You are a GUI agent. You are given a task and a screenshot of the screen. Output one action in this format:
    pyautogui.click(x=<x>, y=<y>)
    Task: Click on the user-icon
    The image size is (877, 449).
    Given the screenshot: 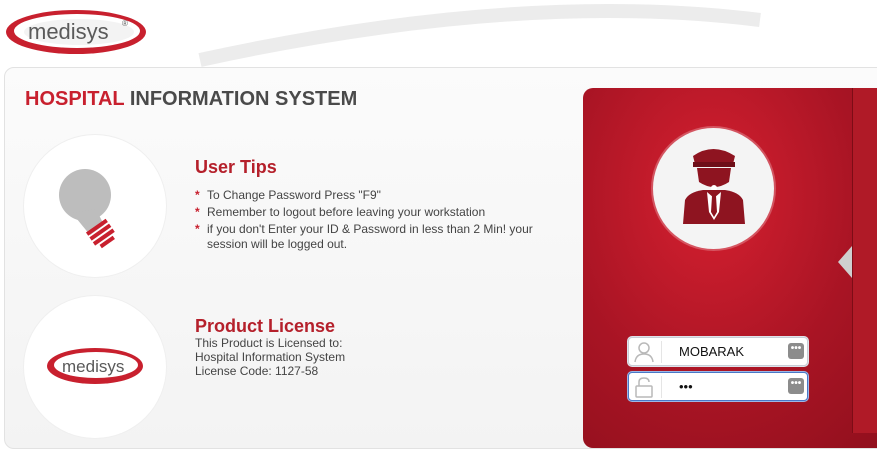 What is the action you would take?
    pyautogui.click(x=644, y=352)
    